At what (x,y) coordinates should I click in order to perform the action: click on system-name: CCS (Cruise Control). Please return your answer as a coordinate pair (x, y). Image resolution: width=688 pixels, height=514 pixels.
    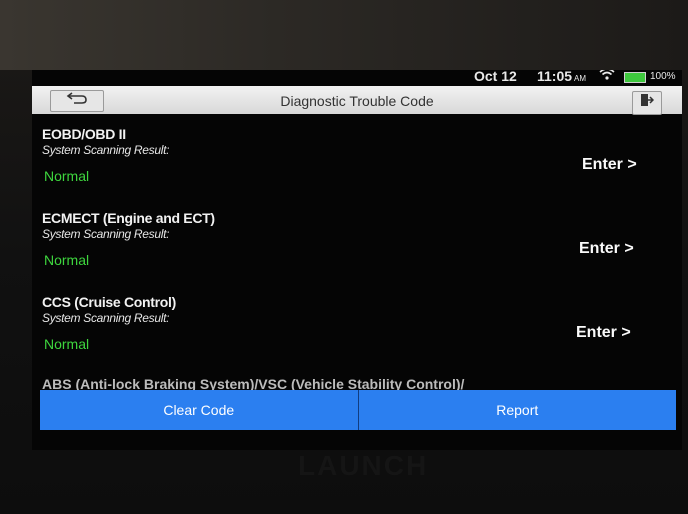
    Looking at the image, I should click on (109, 302).